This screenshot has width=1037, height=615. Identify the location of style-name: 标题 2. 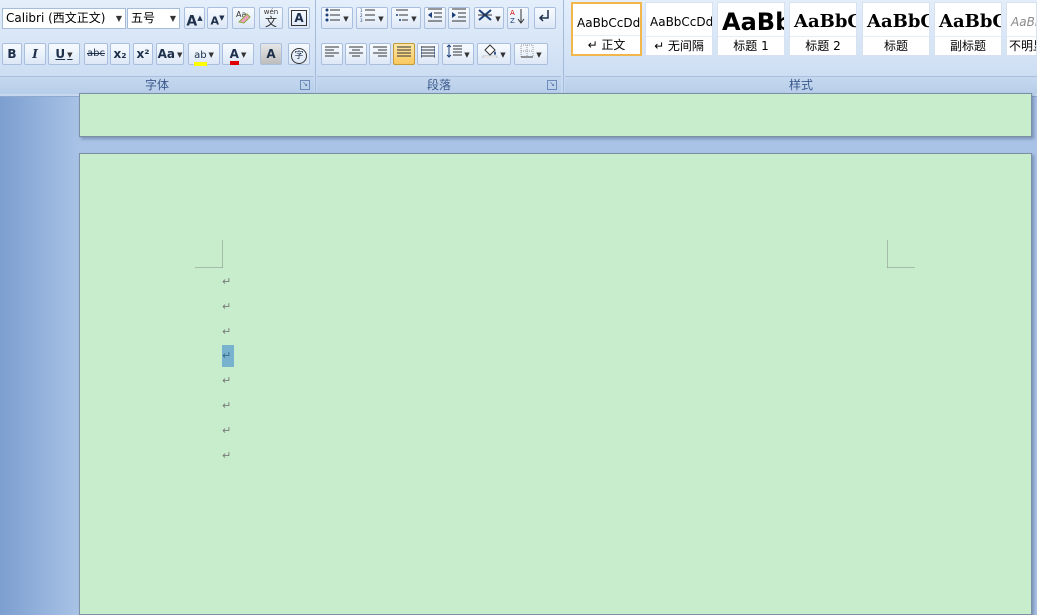
(823, 45).